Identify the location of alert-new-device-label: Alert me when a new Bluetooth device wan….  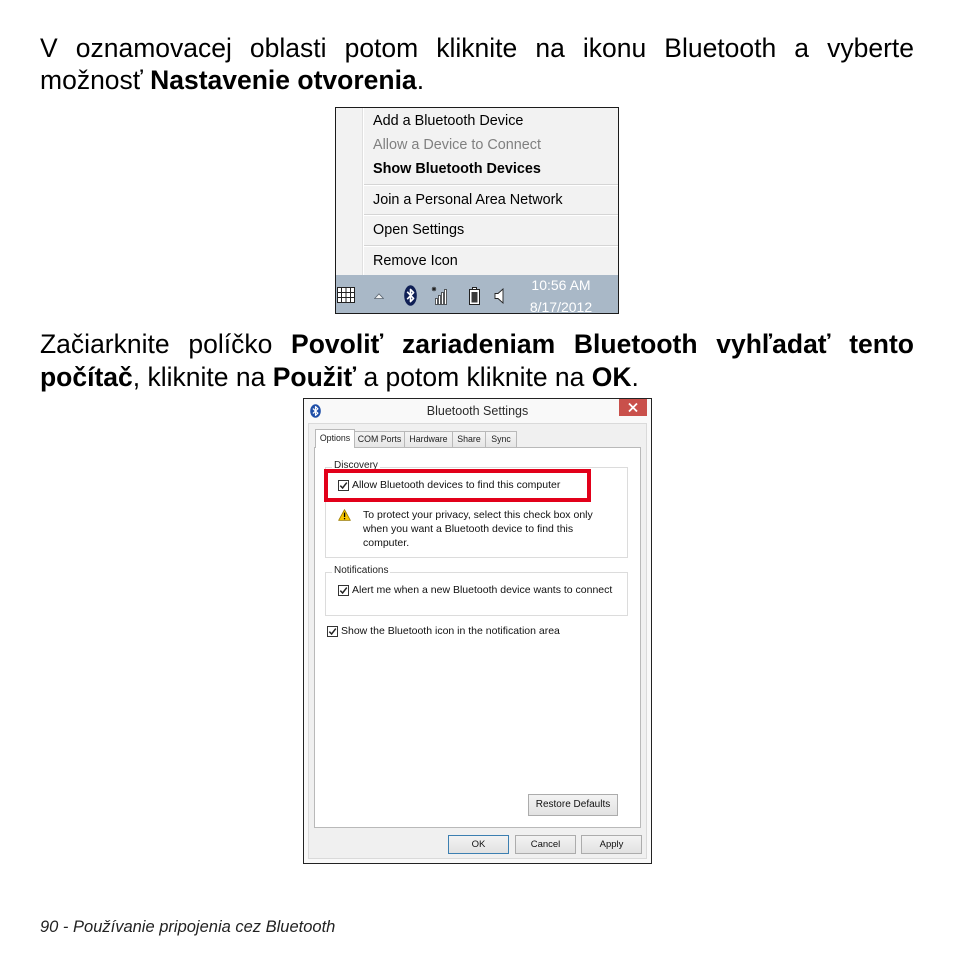
(482, 590).